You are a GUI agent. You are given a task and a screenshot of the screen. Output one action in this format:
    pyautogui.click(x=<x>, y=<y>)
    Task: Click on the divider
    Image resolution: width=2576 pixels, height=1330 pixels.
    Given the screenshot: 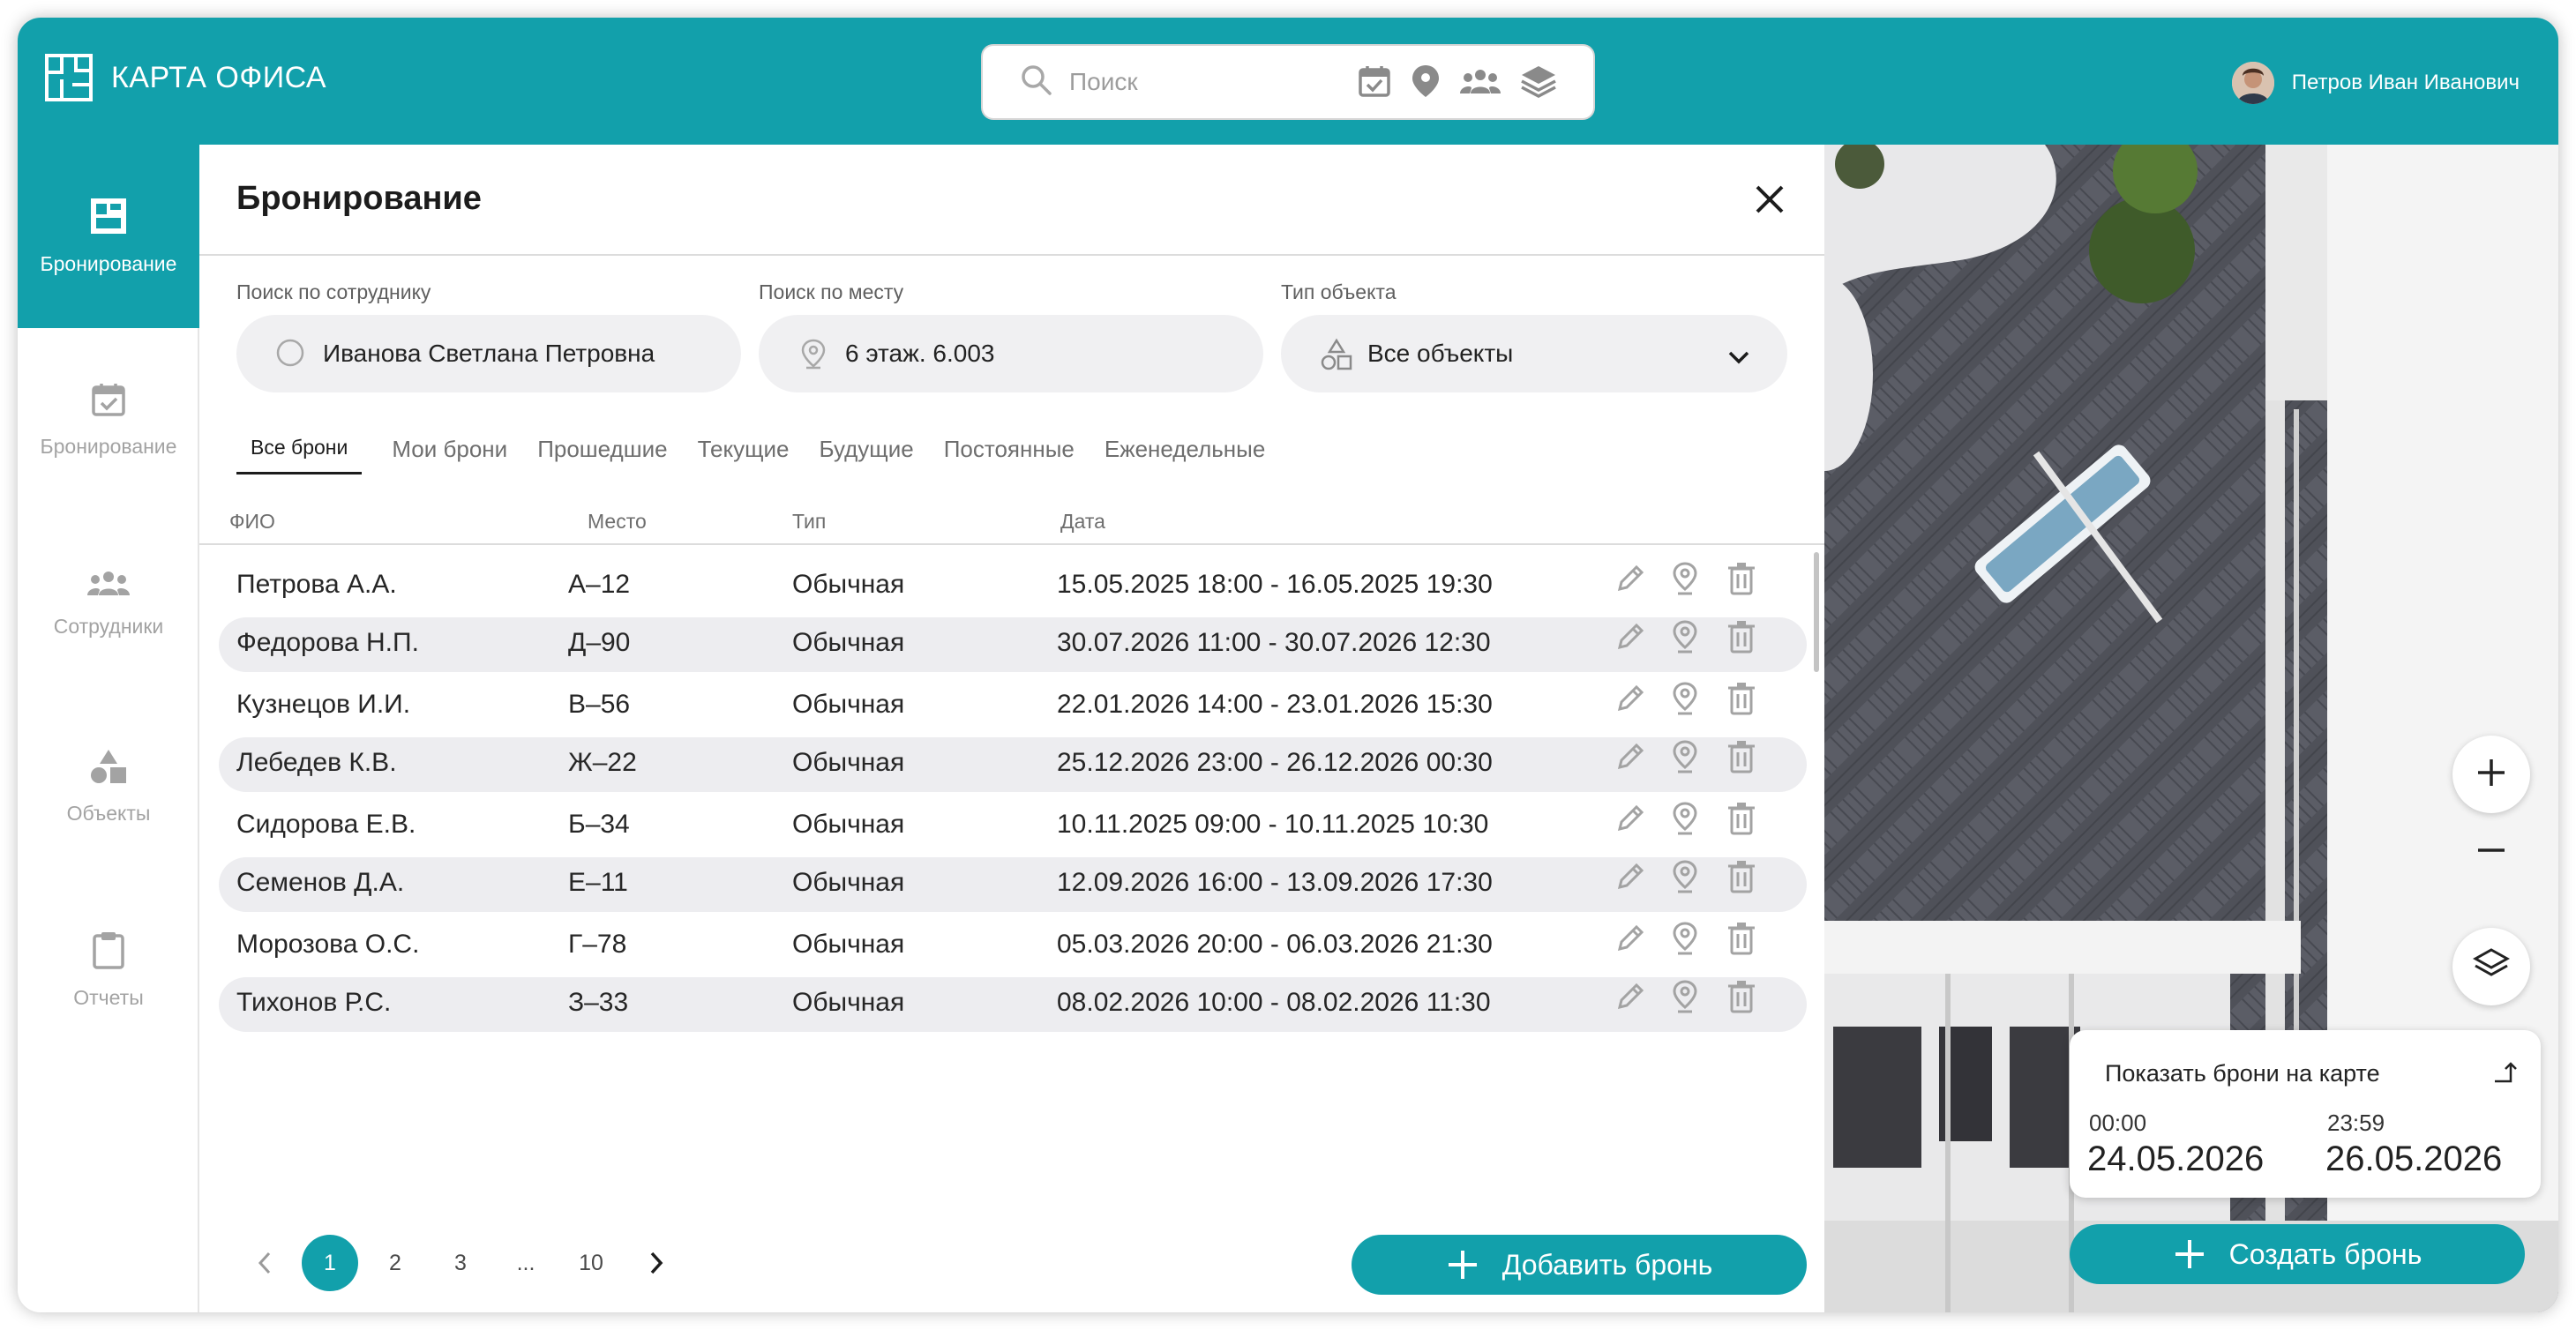 What is the action you would take?
    pyautogui.click(x=1011, y=544)
    